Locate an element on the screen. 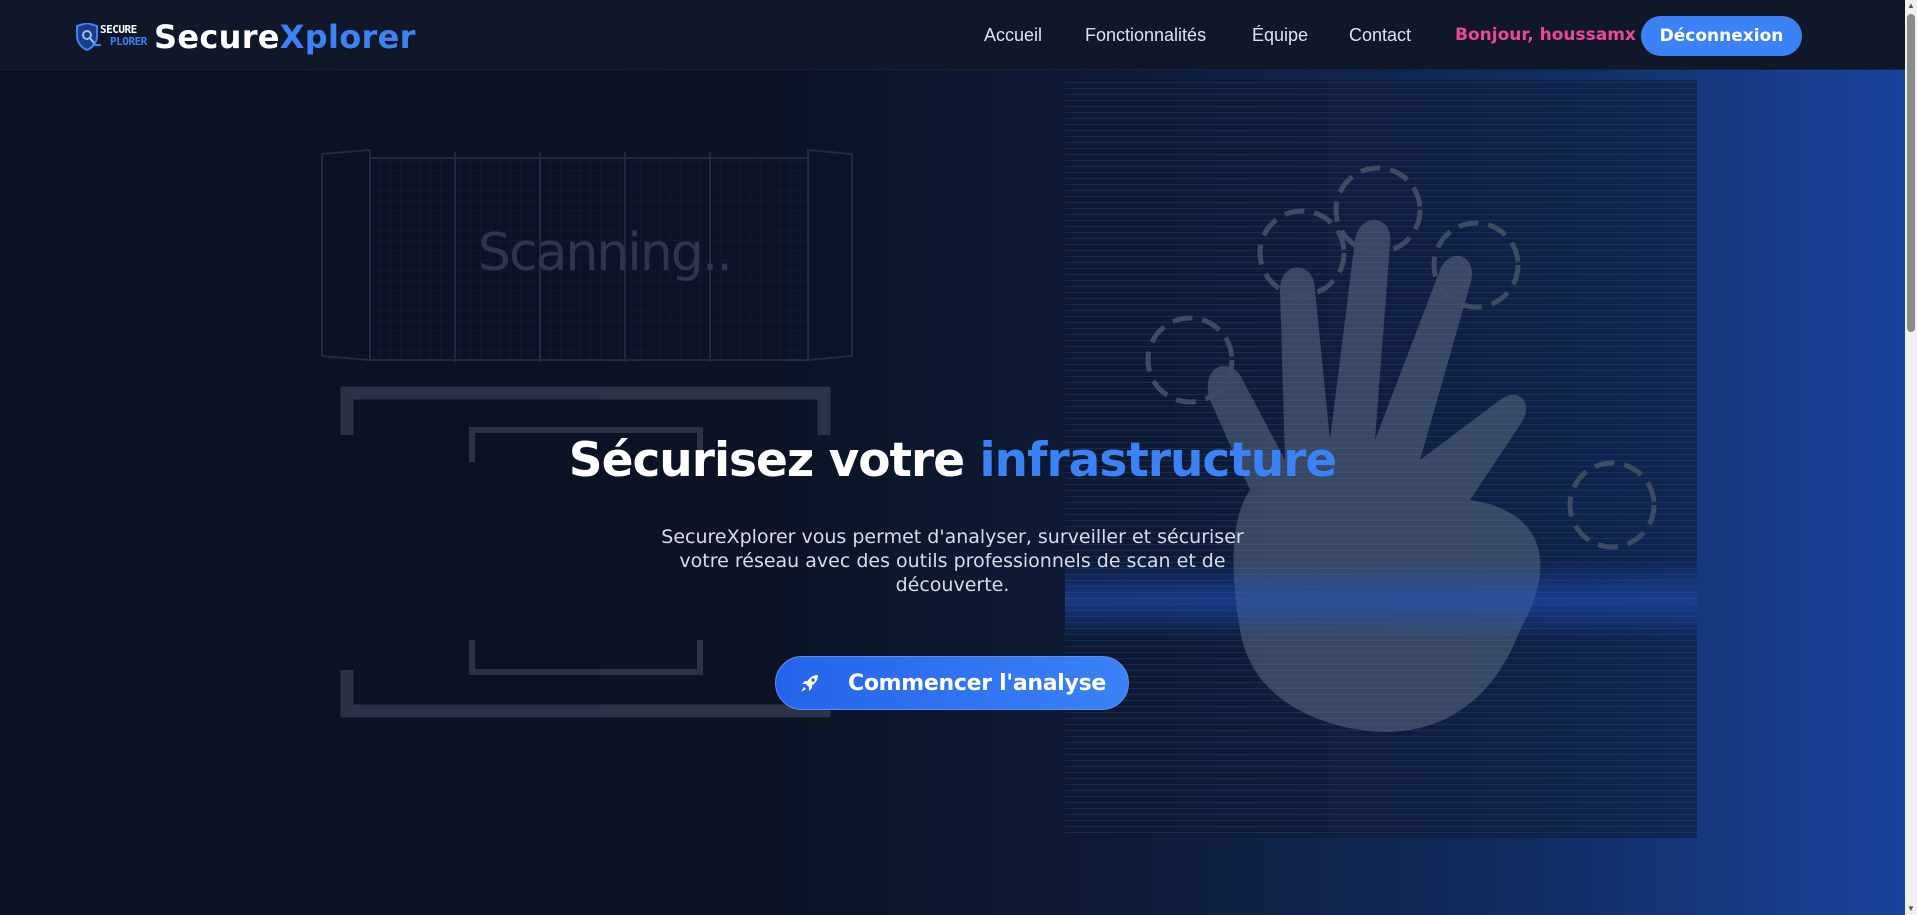 The image size is (1917, 915). hero-title-part1: Sécurisez votre is located at coordinates (774, 460).